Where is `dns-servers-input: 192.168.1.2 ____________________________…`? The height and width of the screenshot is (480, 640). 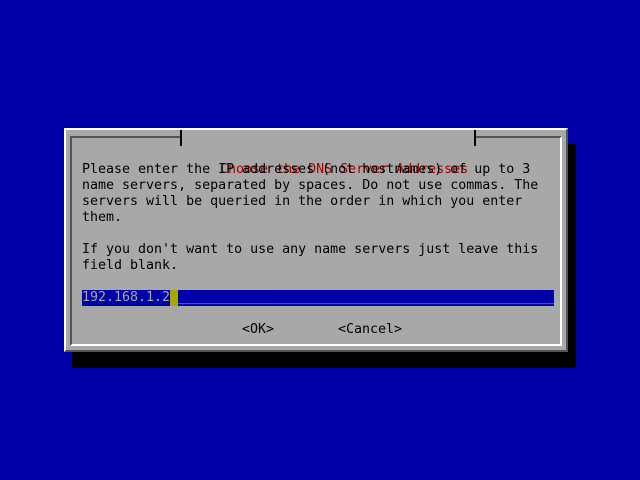
dns-servers-input: 192.168.1.2 ____________________________… is located at coordinates (318, 298).